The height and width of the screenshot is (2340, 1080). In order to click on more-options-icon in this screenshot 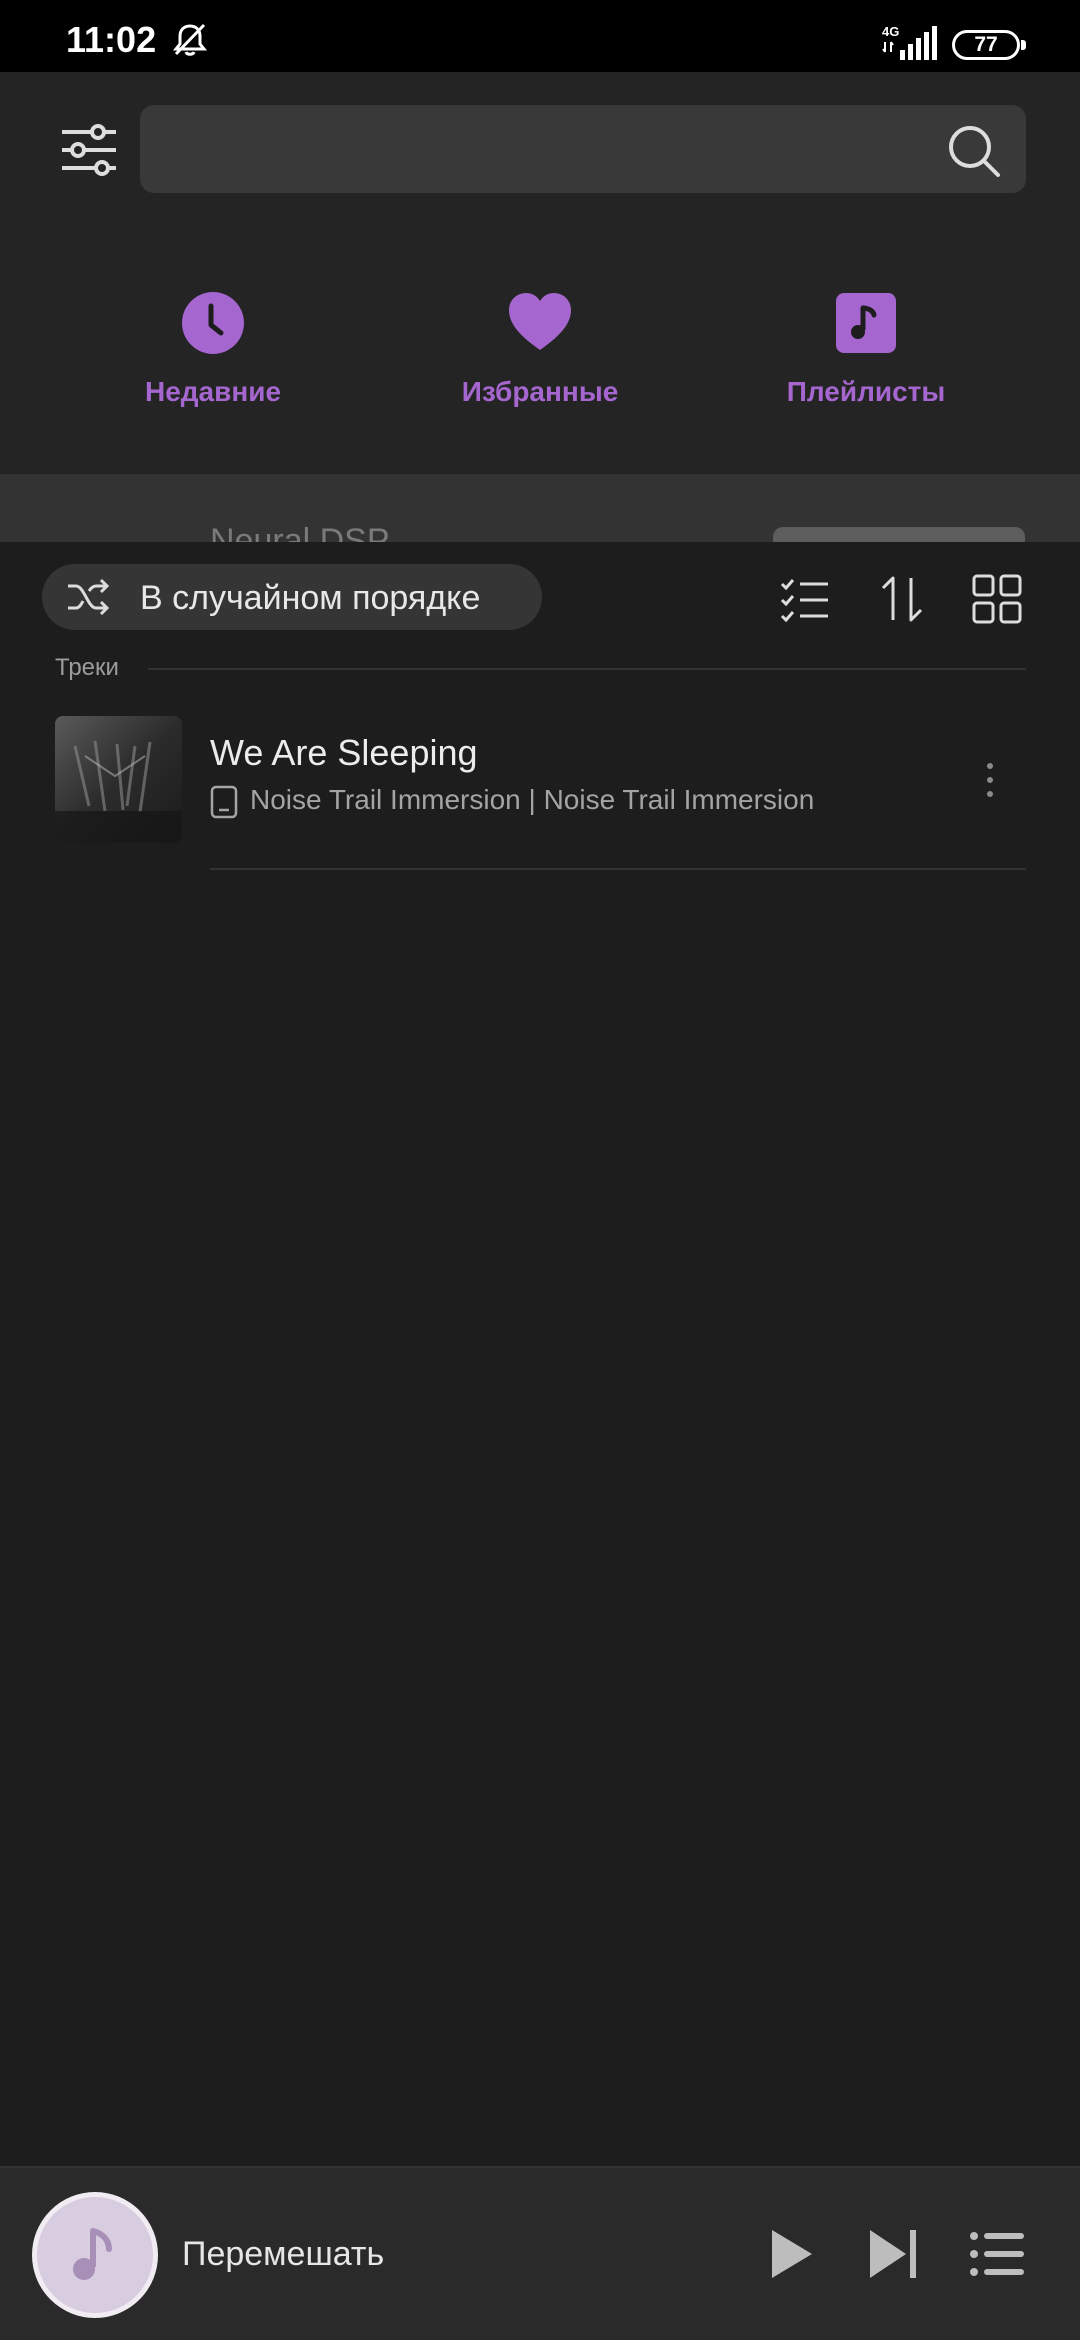, I will do `click(990, 780)`.